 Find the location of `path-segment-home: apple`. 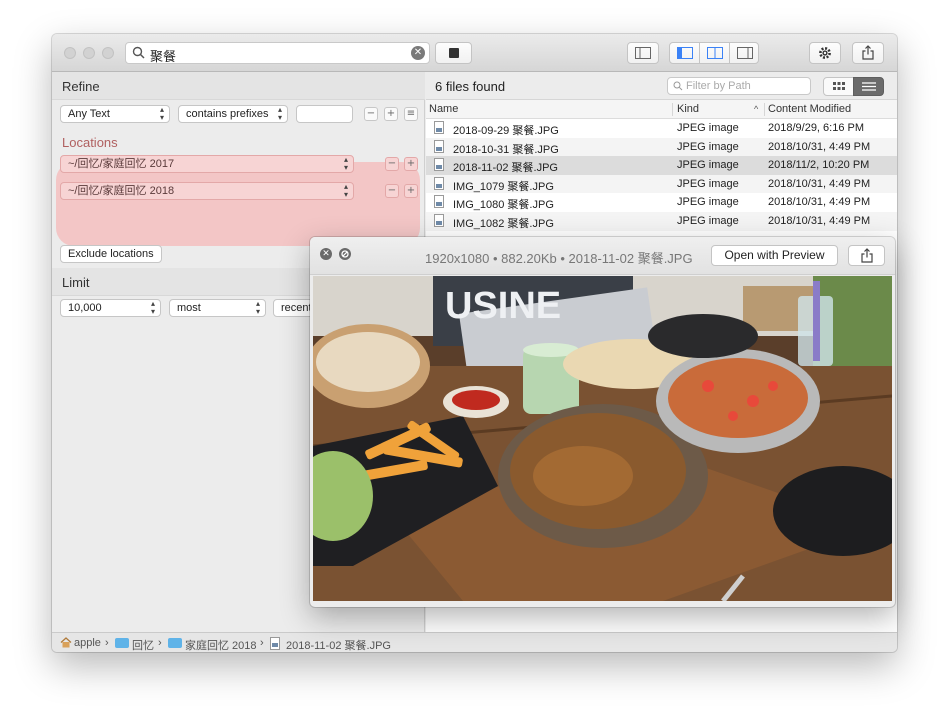

path-segment-home: apple is located at coordinates (87, 643).